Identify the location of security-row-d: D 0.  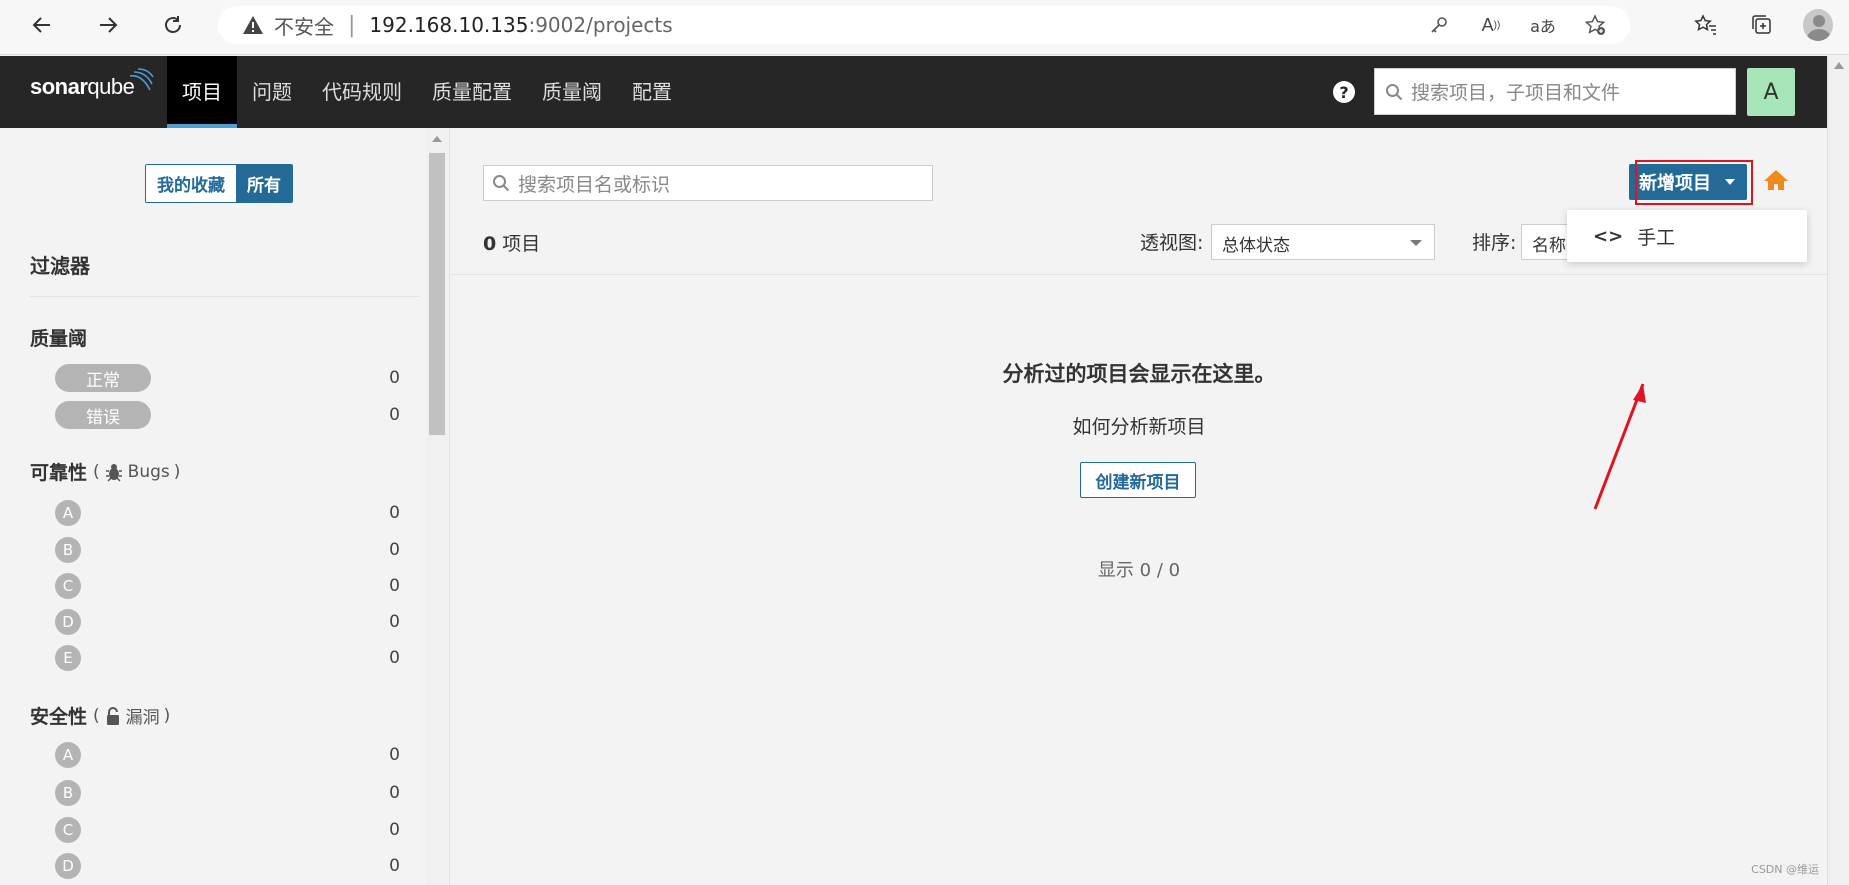
(227, 866).